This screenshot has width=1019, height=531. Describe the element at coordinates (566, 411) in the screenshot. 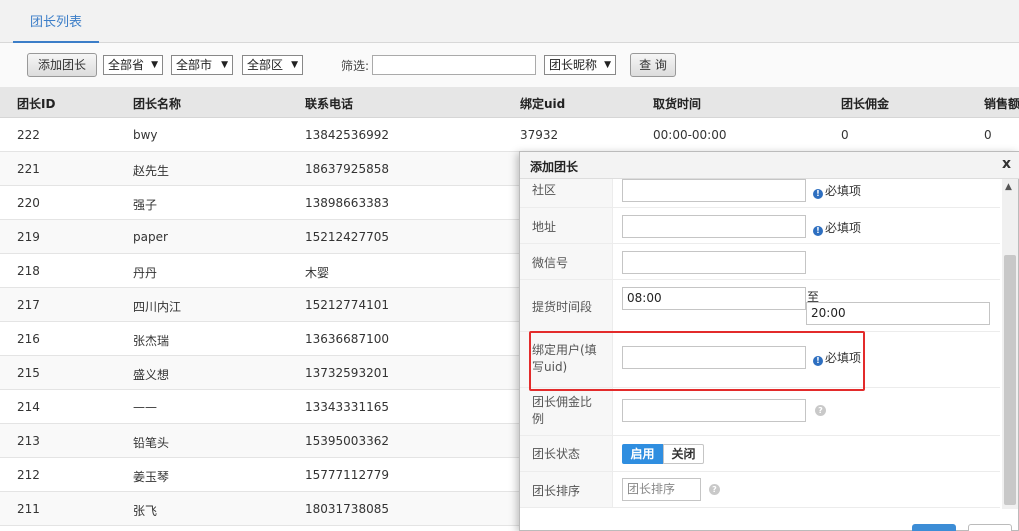

I see `commission-label: 团长佣金比例` at that location.